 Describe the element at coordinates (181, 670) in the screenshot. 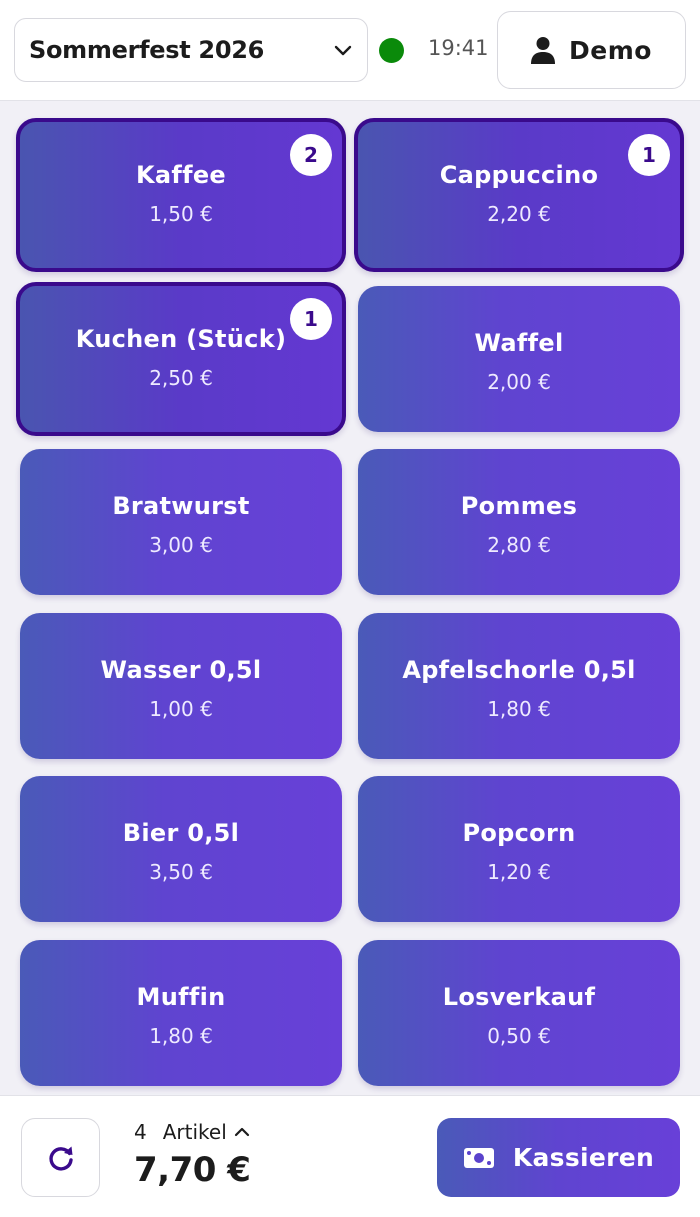

I see `product-name: Wasser 0,5l` at that location.